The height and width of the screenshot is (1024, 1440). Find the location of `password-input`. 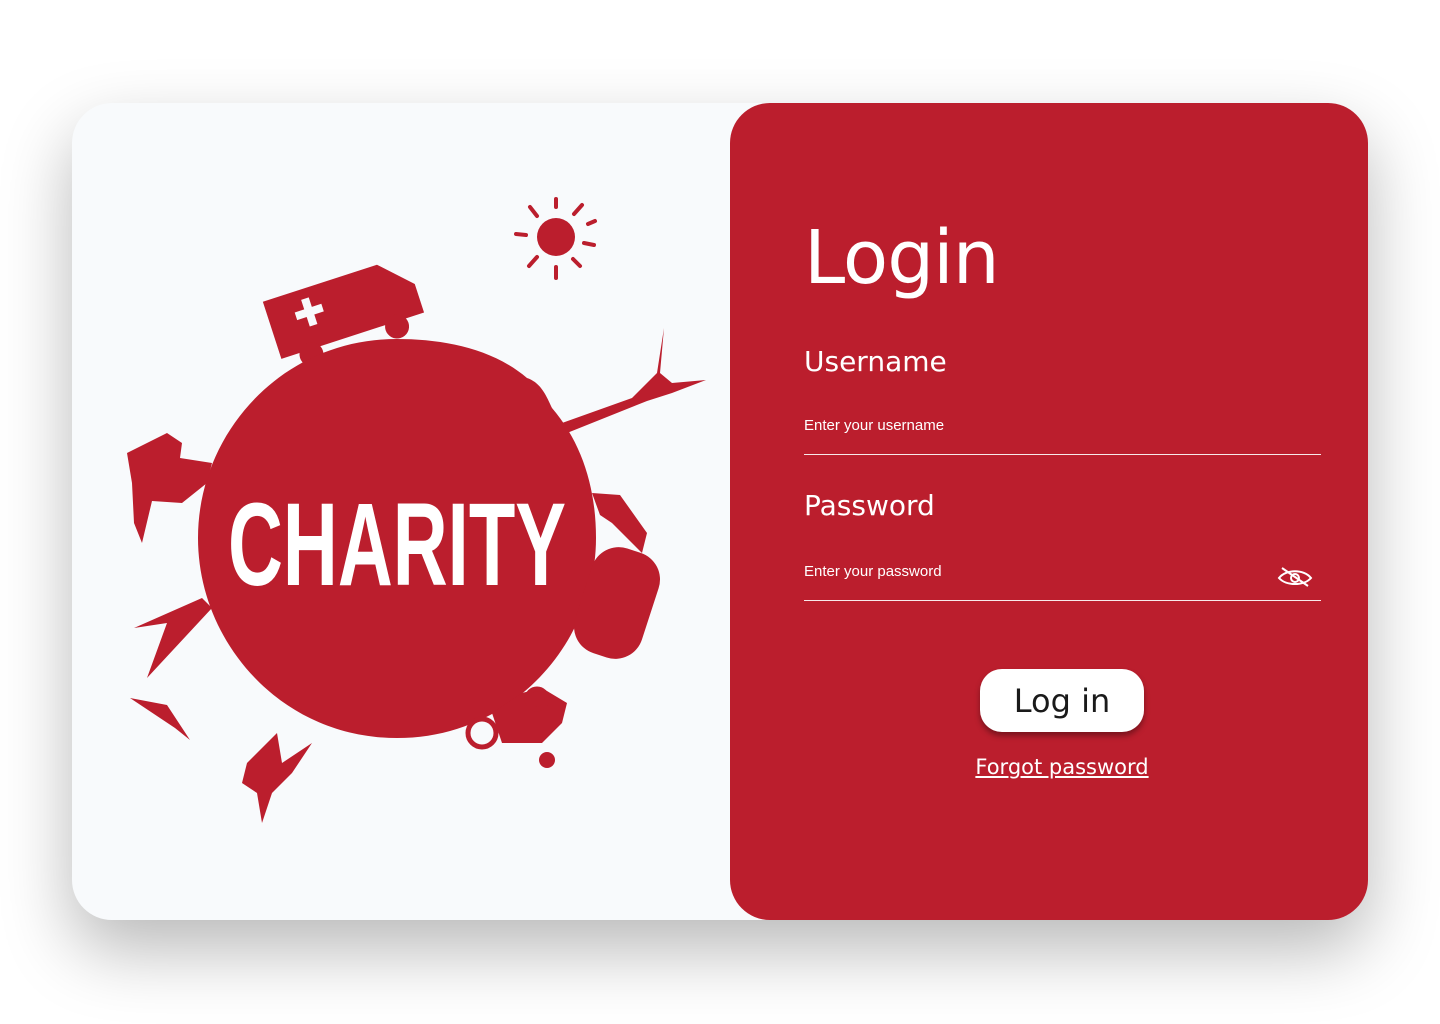

password-input is located at coordinates (1062, 581).